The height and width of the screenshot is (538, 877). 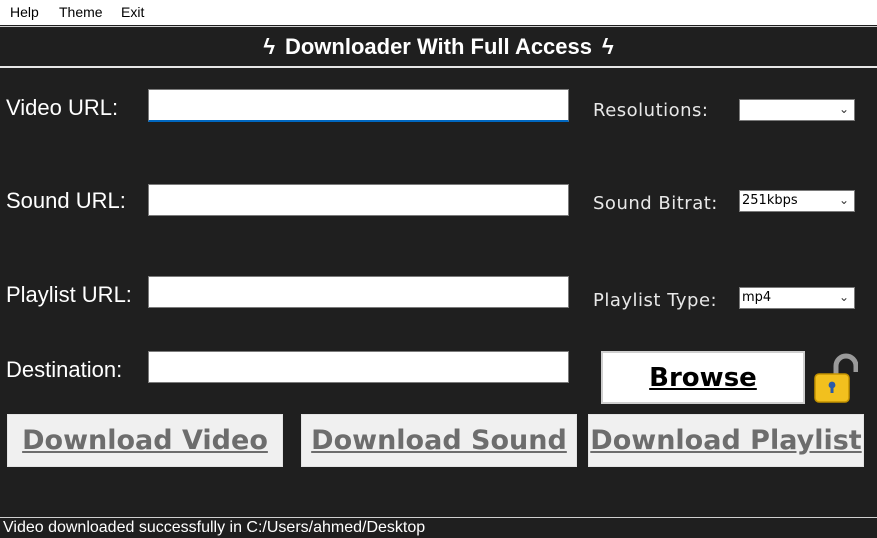 I want to click on app-title-bar: ϟ Downloader With Full Access ϟ, so click(x=438, y=47).